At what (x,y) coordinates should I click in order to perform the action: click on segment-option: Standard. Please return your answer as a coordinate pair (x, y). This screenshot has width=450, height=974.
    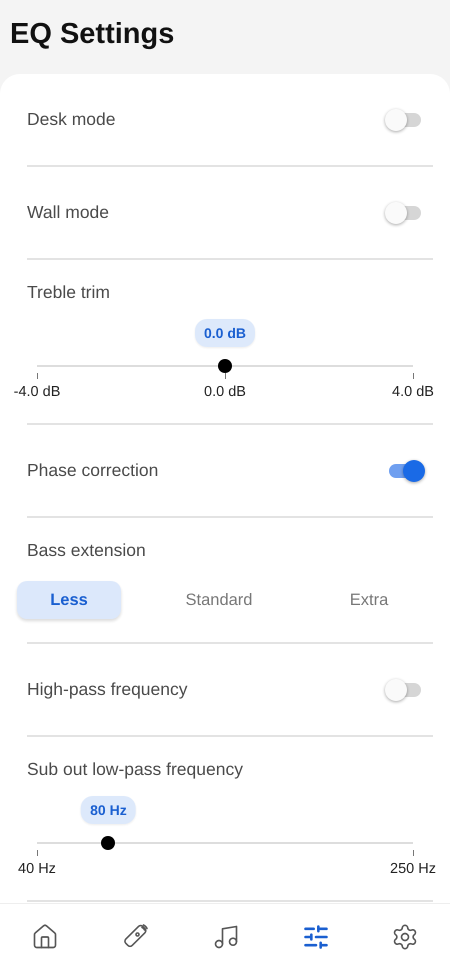
    Looking at the image, I should click on (219, 600).